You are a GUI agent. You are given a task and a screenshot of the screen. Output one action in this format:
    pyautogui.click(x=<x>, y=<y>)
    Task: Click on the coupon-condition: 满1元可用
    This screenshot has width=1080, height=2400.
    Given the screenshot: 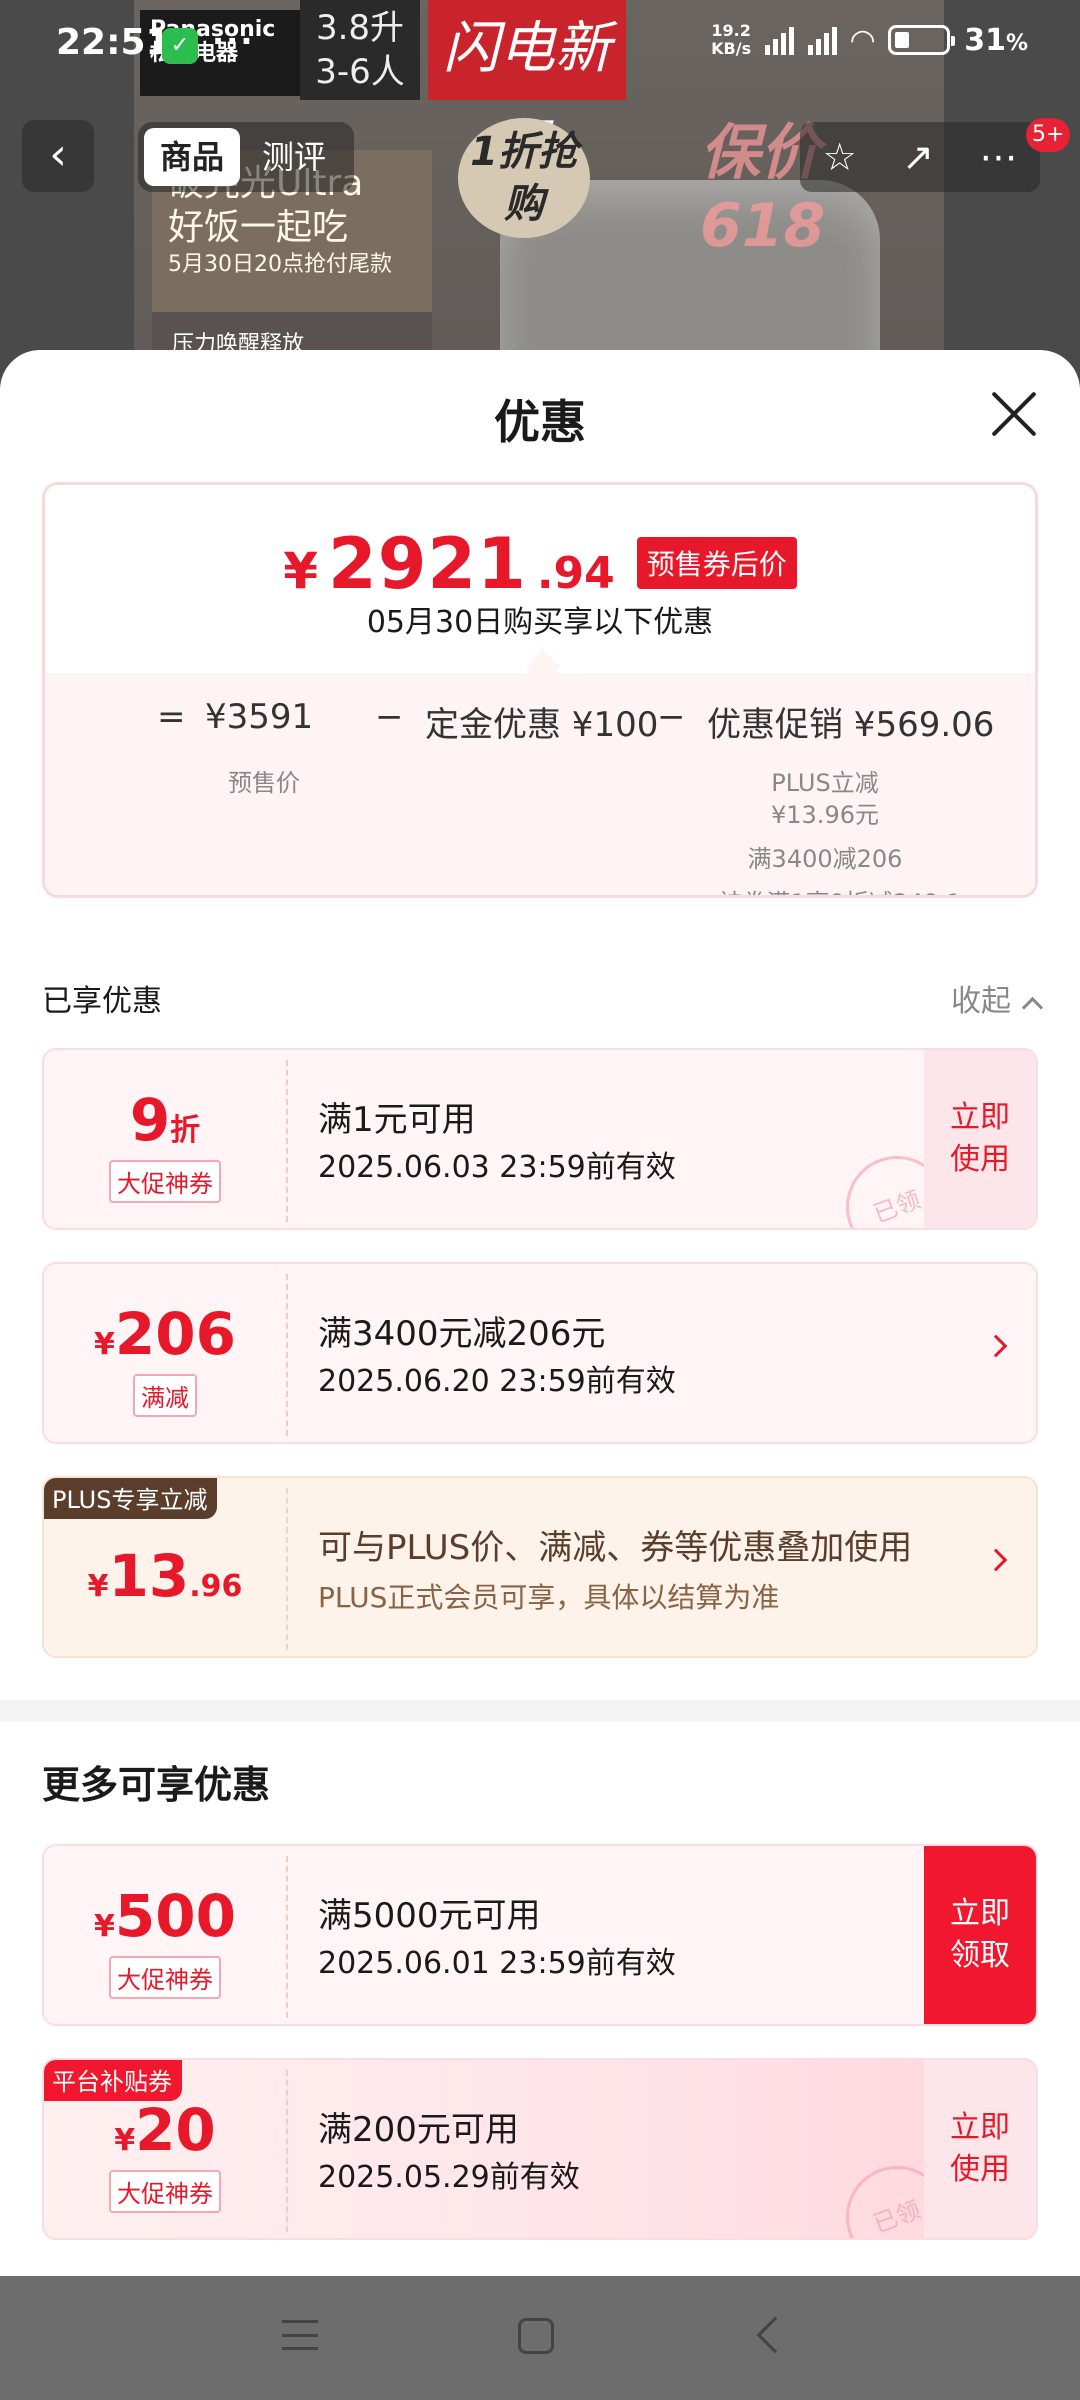 What is the action you would take?
    pyautogui.click(x=397, y=1120)
    